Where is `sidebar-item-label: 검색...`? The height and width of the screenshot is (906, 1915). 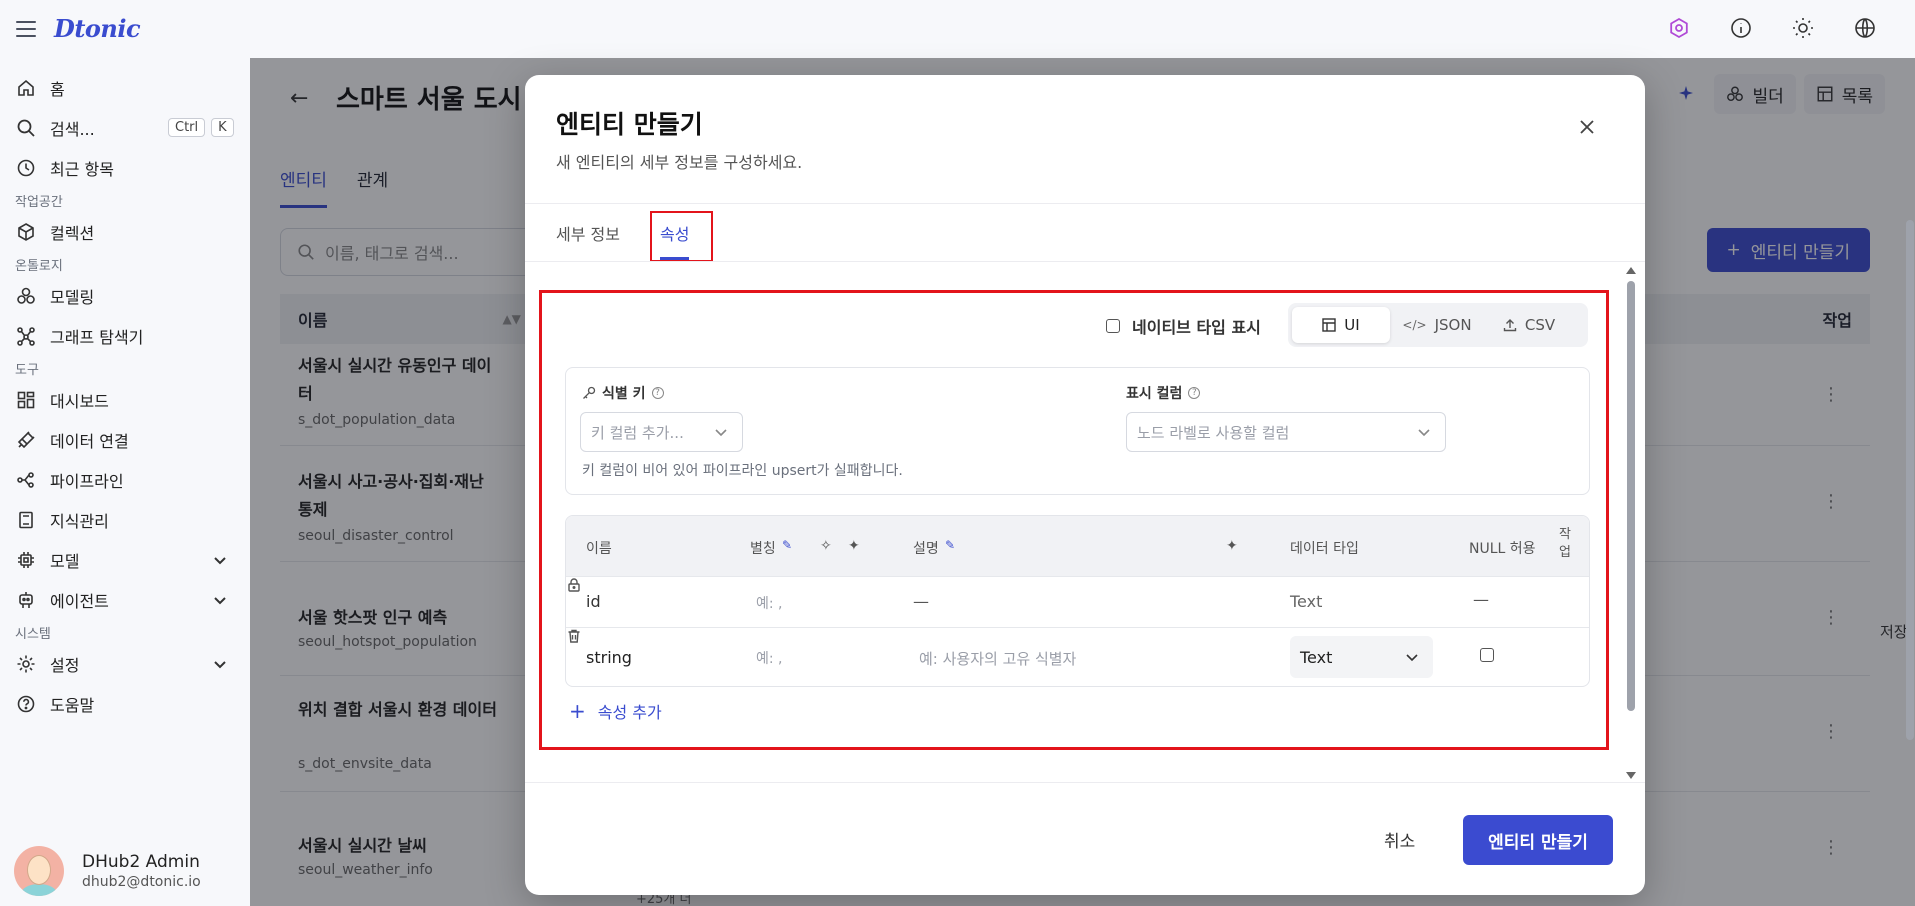
sidebar-item-label: 검색... is located at coordinates (72, 129).